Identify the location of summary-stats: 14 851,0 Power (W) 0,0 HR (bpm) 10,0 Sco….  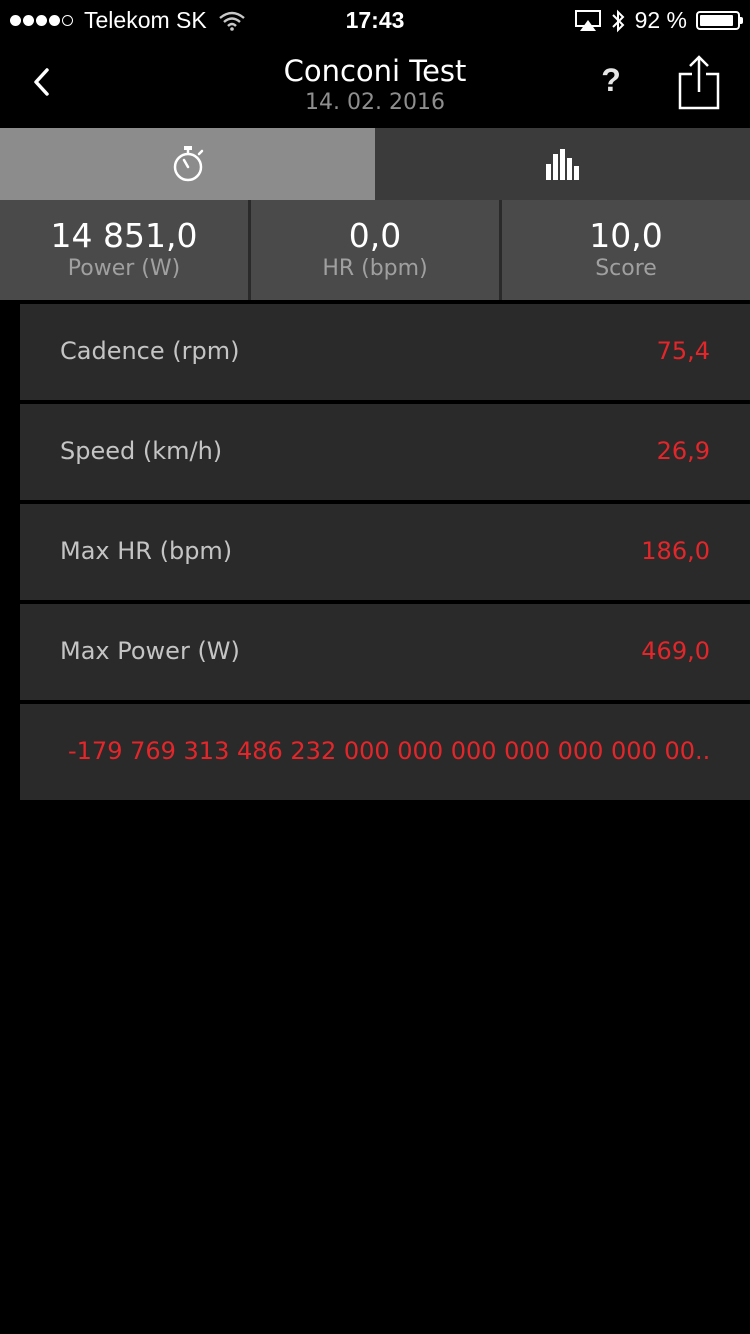
(375, 250).